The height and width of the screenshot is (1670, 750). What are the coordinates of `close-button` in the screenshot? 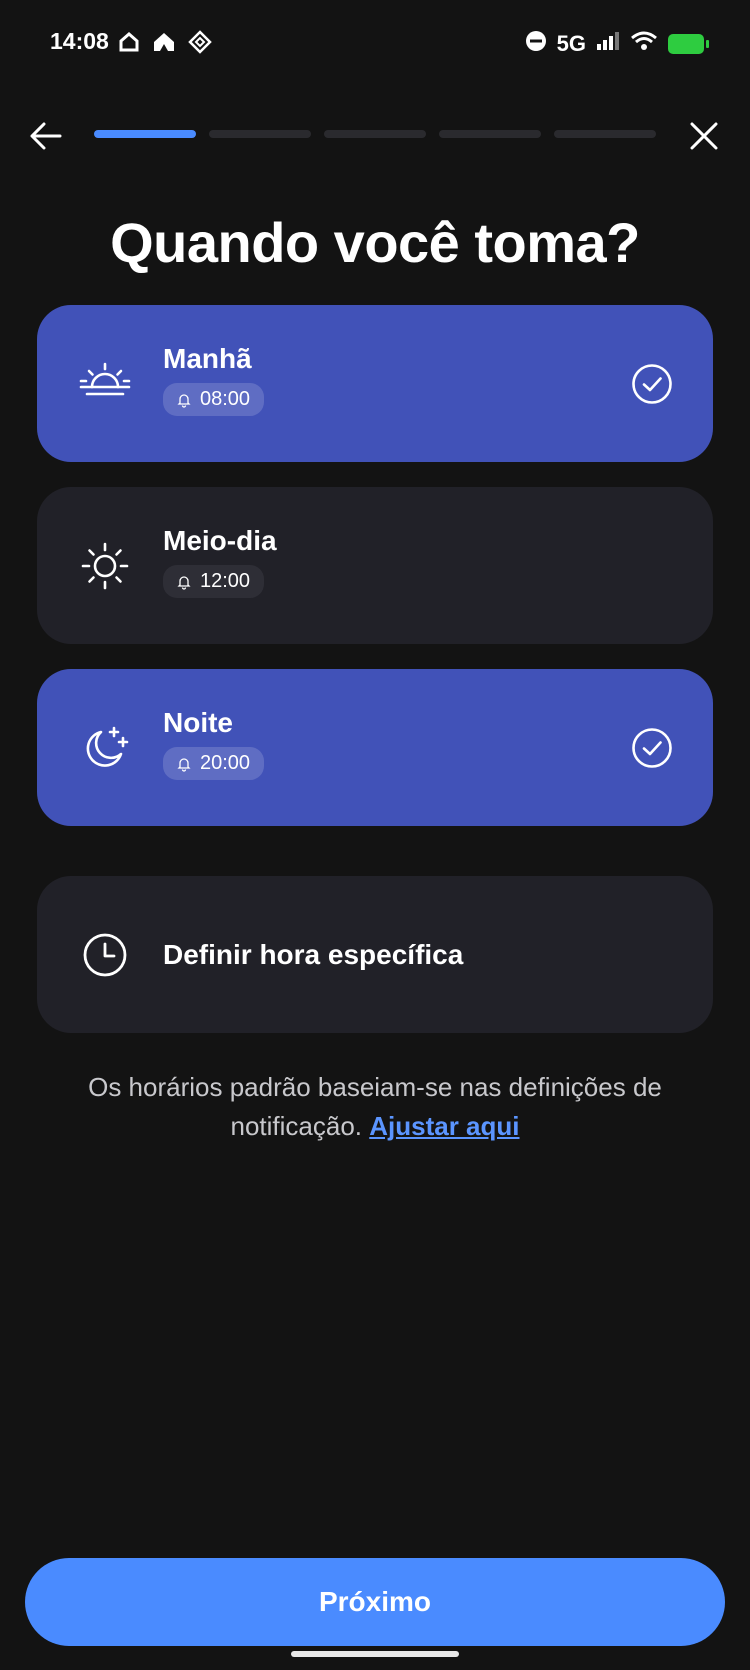 It's located at (704, 136).